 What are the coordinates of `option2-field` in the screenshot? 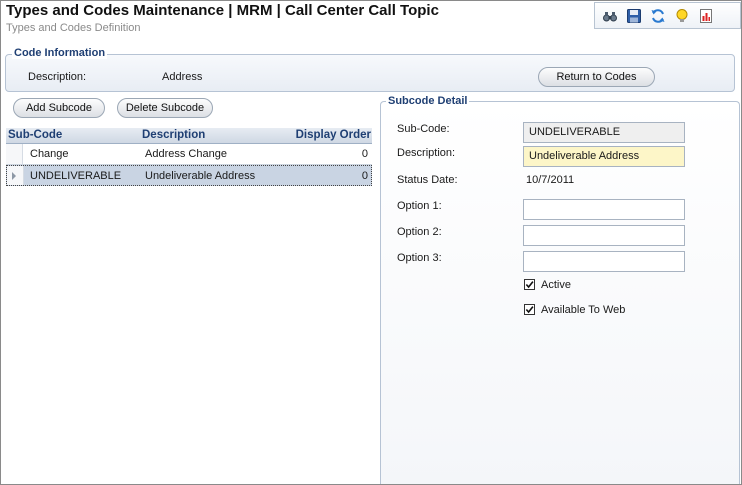 It's located at (604, 235).